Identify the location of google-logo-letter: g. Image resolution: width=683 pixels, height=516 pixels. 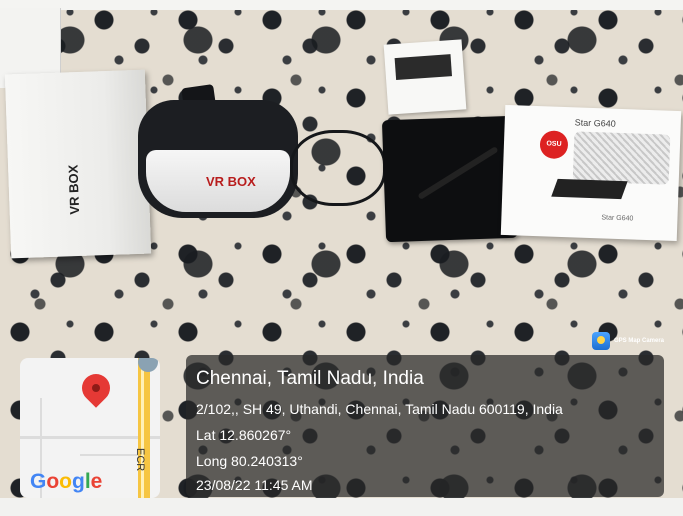
(78, 481).